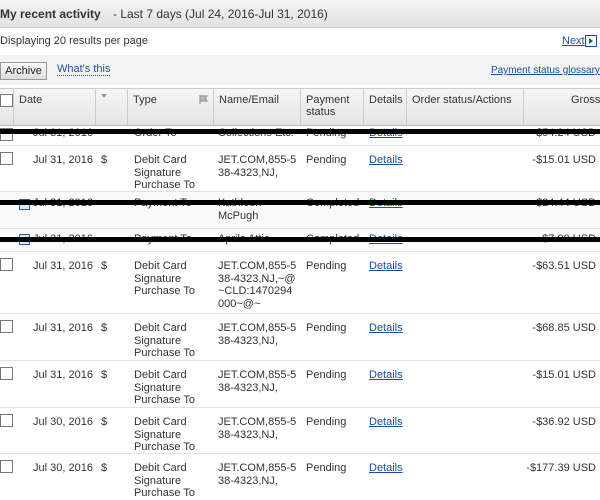 The image size is (600, 500). I want to click on results-per-page: Displaying 20 results per page, so click(74, 41).